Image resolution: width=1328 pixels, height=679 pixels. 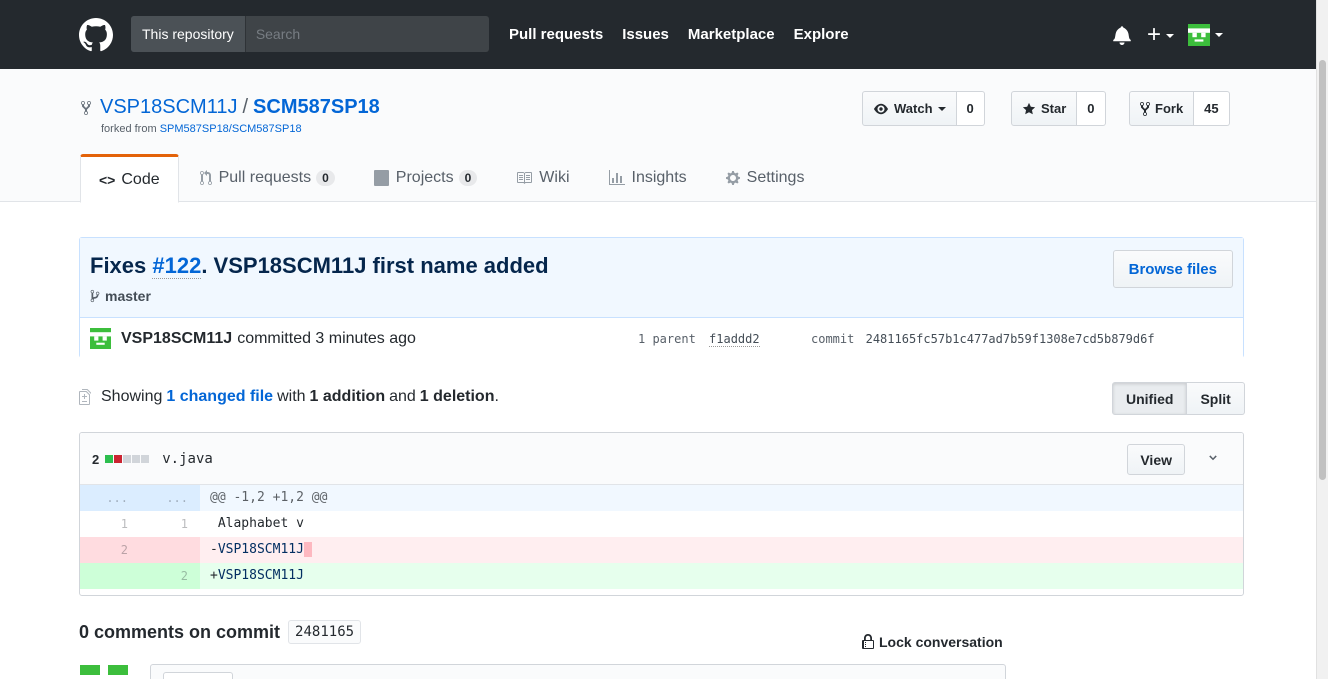 I want to click on diff-view-toggle: Unified Split, so click(x=1178, y=398).